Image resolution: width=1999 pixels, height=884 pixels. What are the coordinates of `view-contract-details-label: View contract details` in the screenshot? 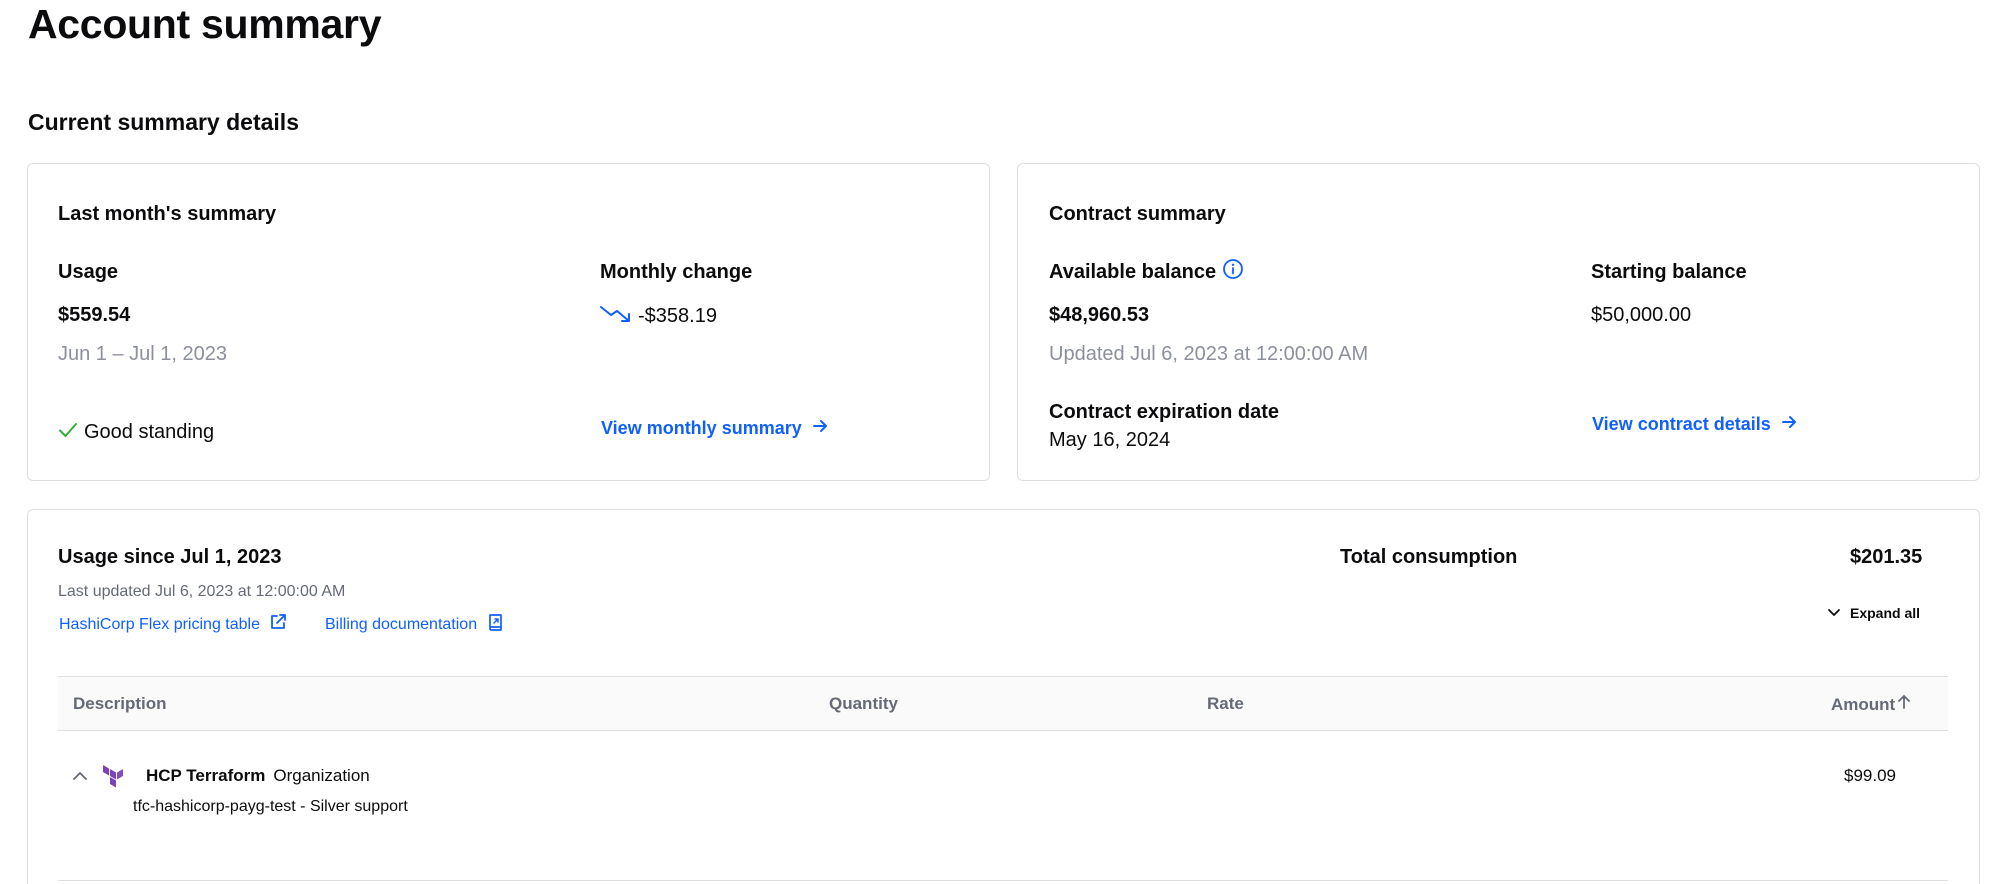 It's located at (1681, 424).